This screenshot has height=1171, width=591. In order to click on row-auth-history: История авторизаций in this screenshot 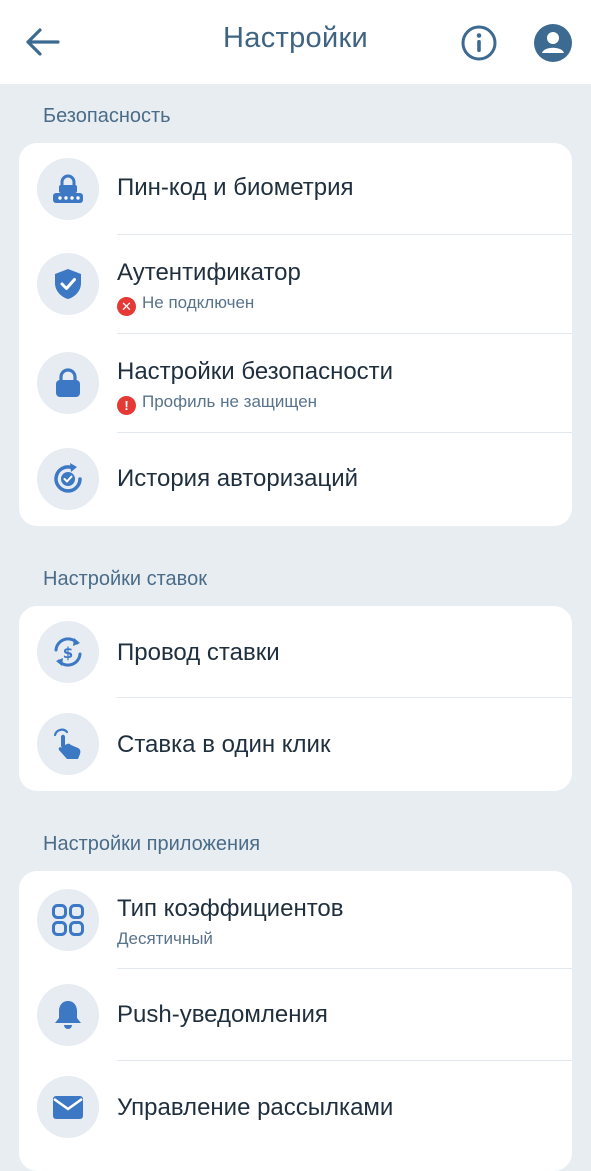, I will do `click(295, 479)`.